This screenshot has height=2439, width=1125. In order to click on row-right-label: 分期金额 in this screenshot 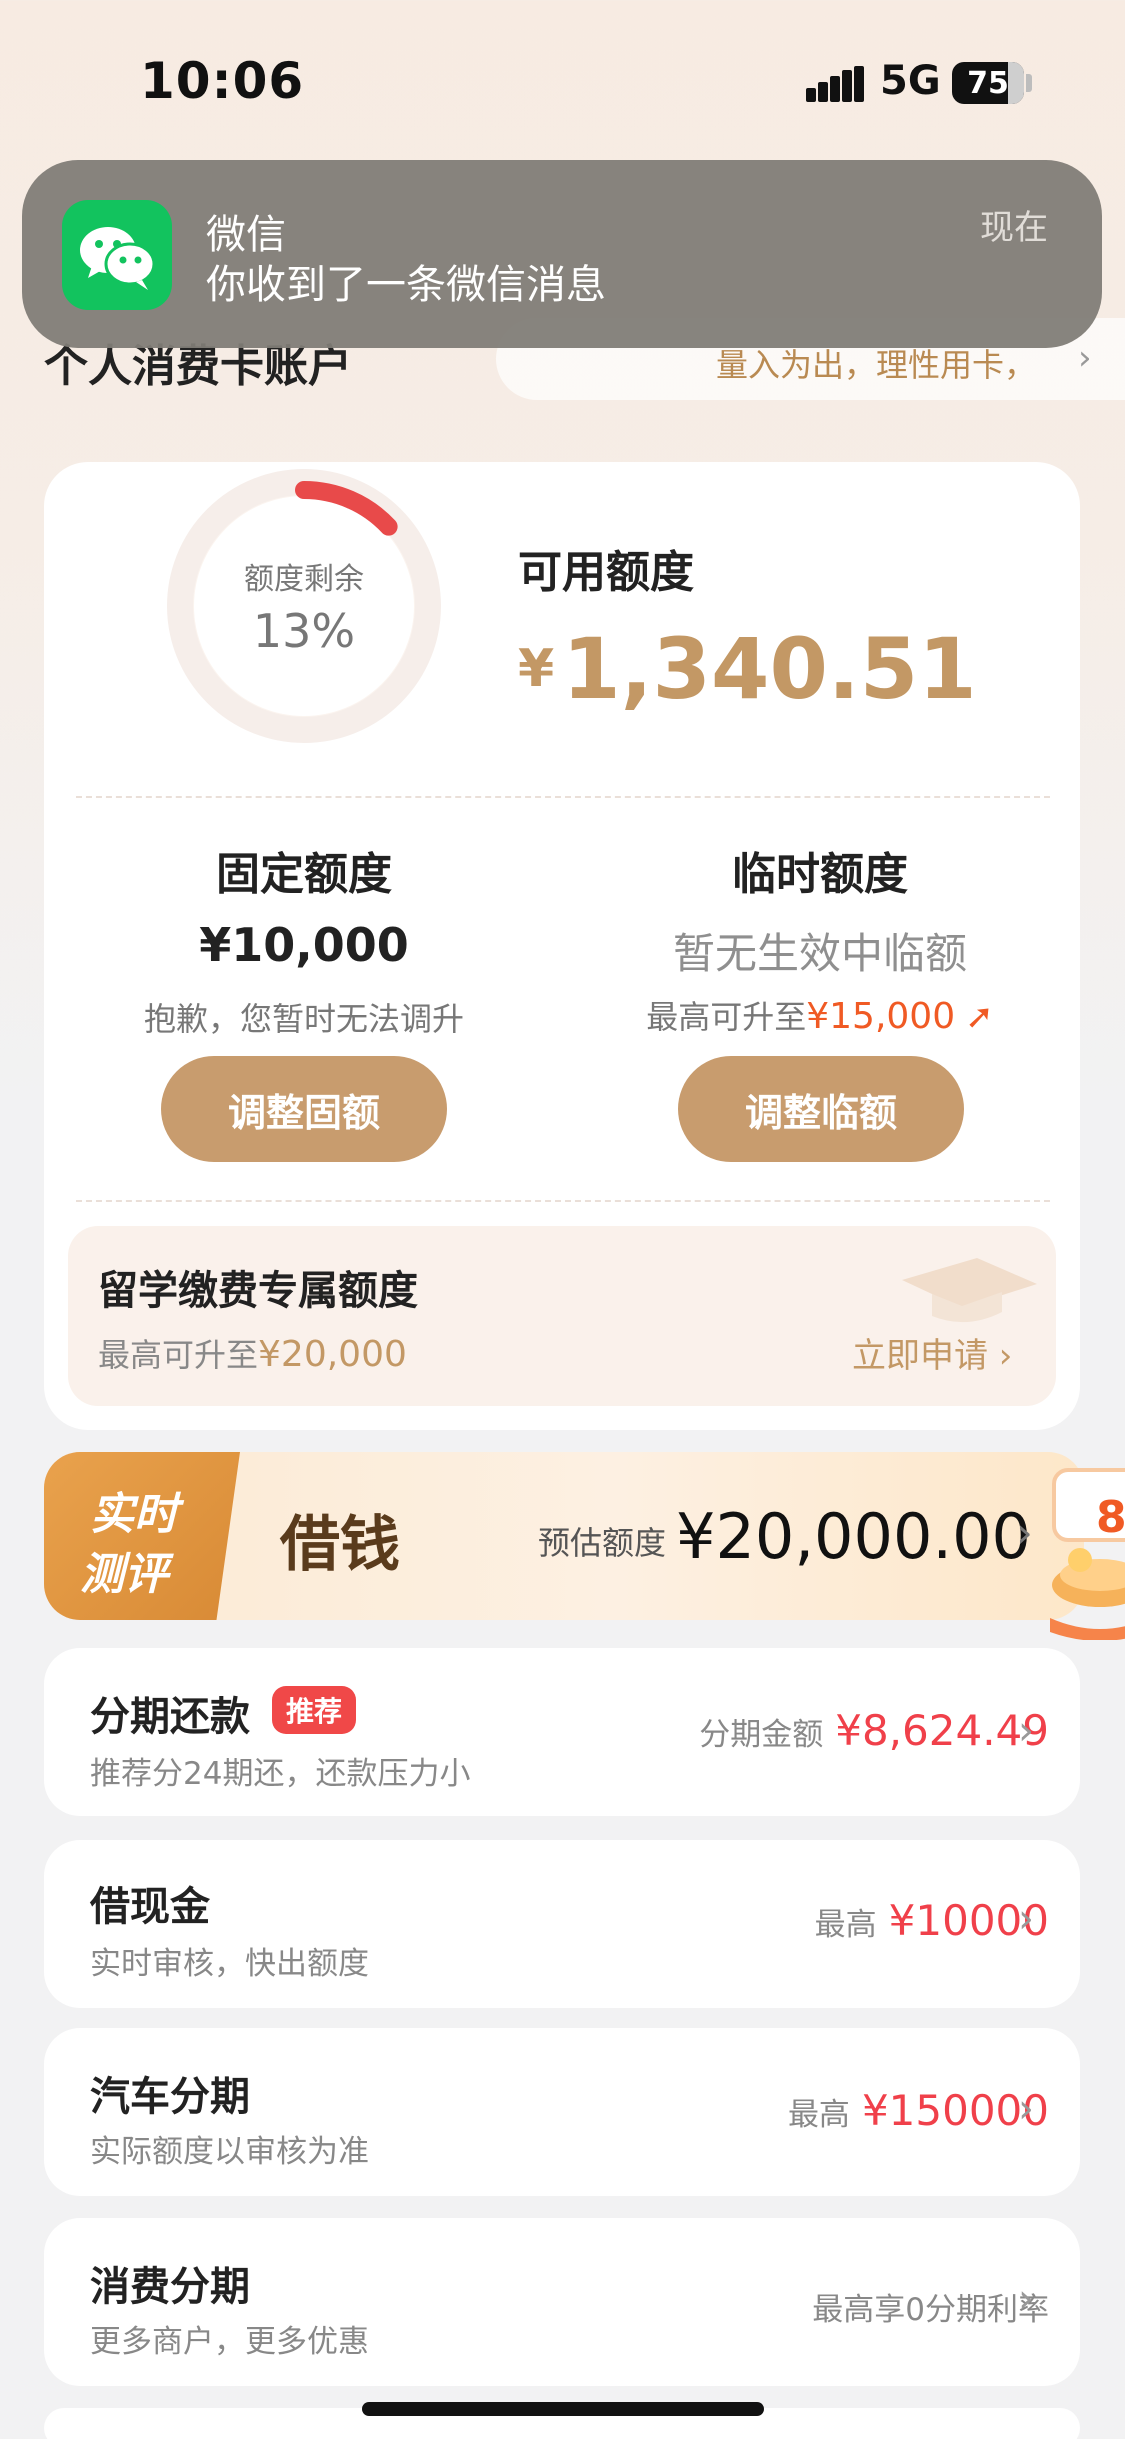, I will do `click(761, 1735)`.